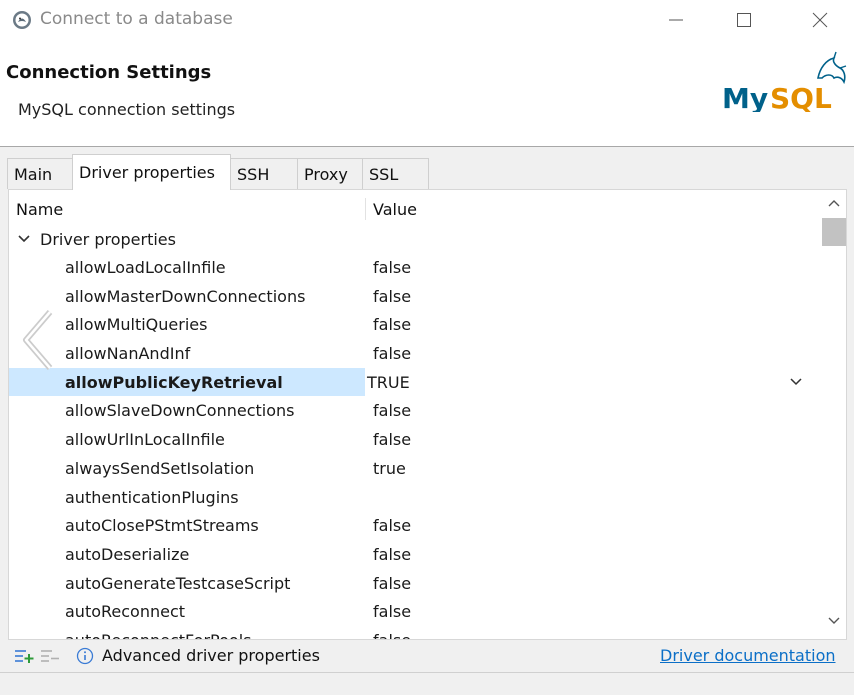  I want to click on scroll-down-icon, so click(834, 621).